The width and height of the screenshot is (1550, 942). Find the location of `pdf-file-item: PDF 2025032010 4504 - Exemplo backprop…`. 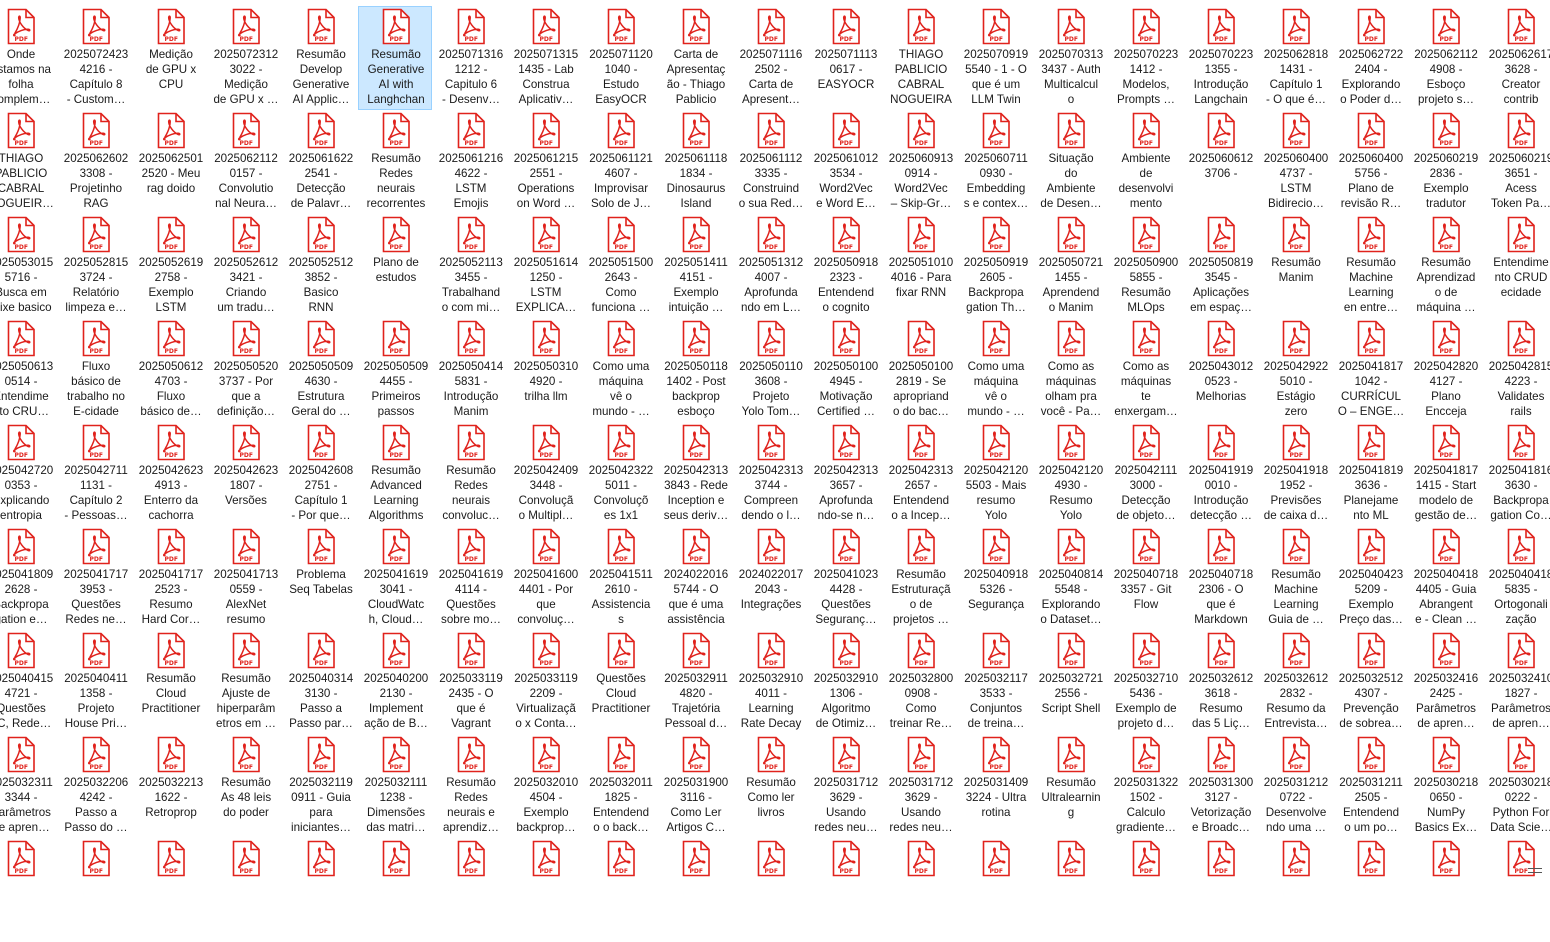

pdf-file-item: PDF 2025032010 4504 - Exemplo backprop… is located at coordinates (545, 786).